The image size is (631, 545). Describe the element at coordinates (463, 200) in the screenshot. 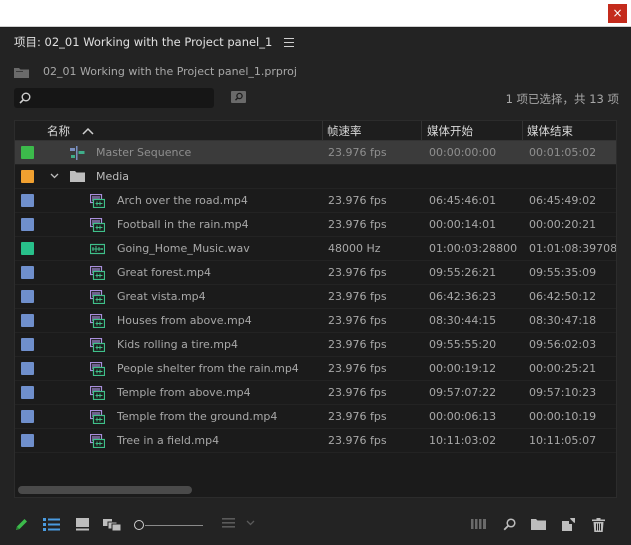

I see `item-media-start: 06:45:46:01` at that location.